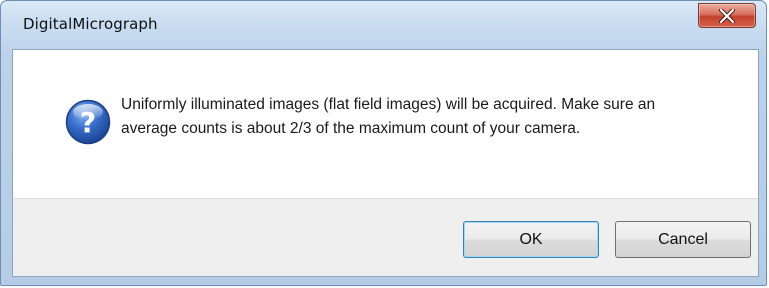  I want to click on window-title: DigitalMicrograph, so click(90, 24).